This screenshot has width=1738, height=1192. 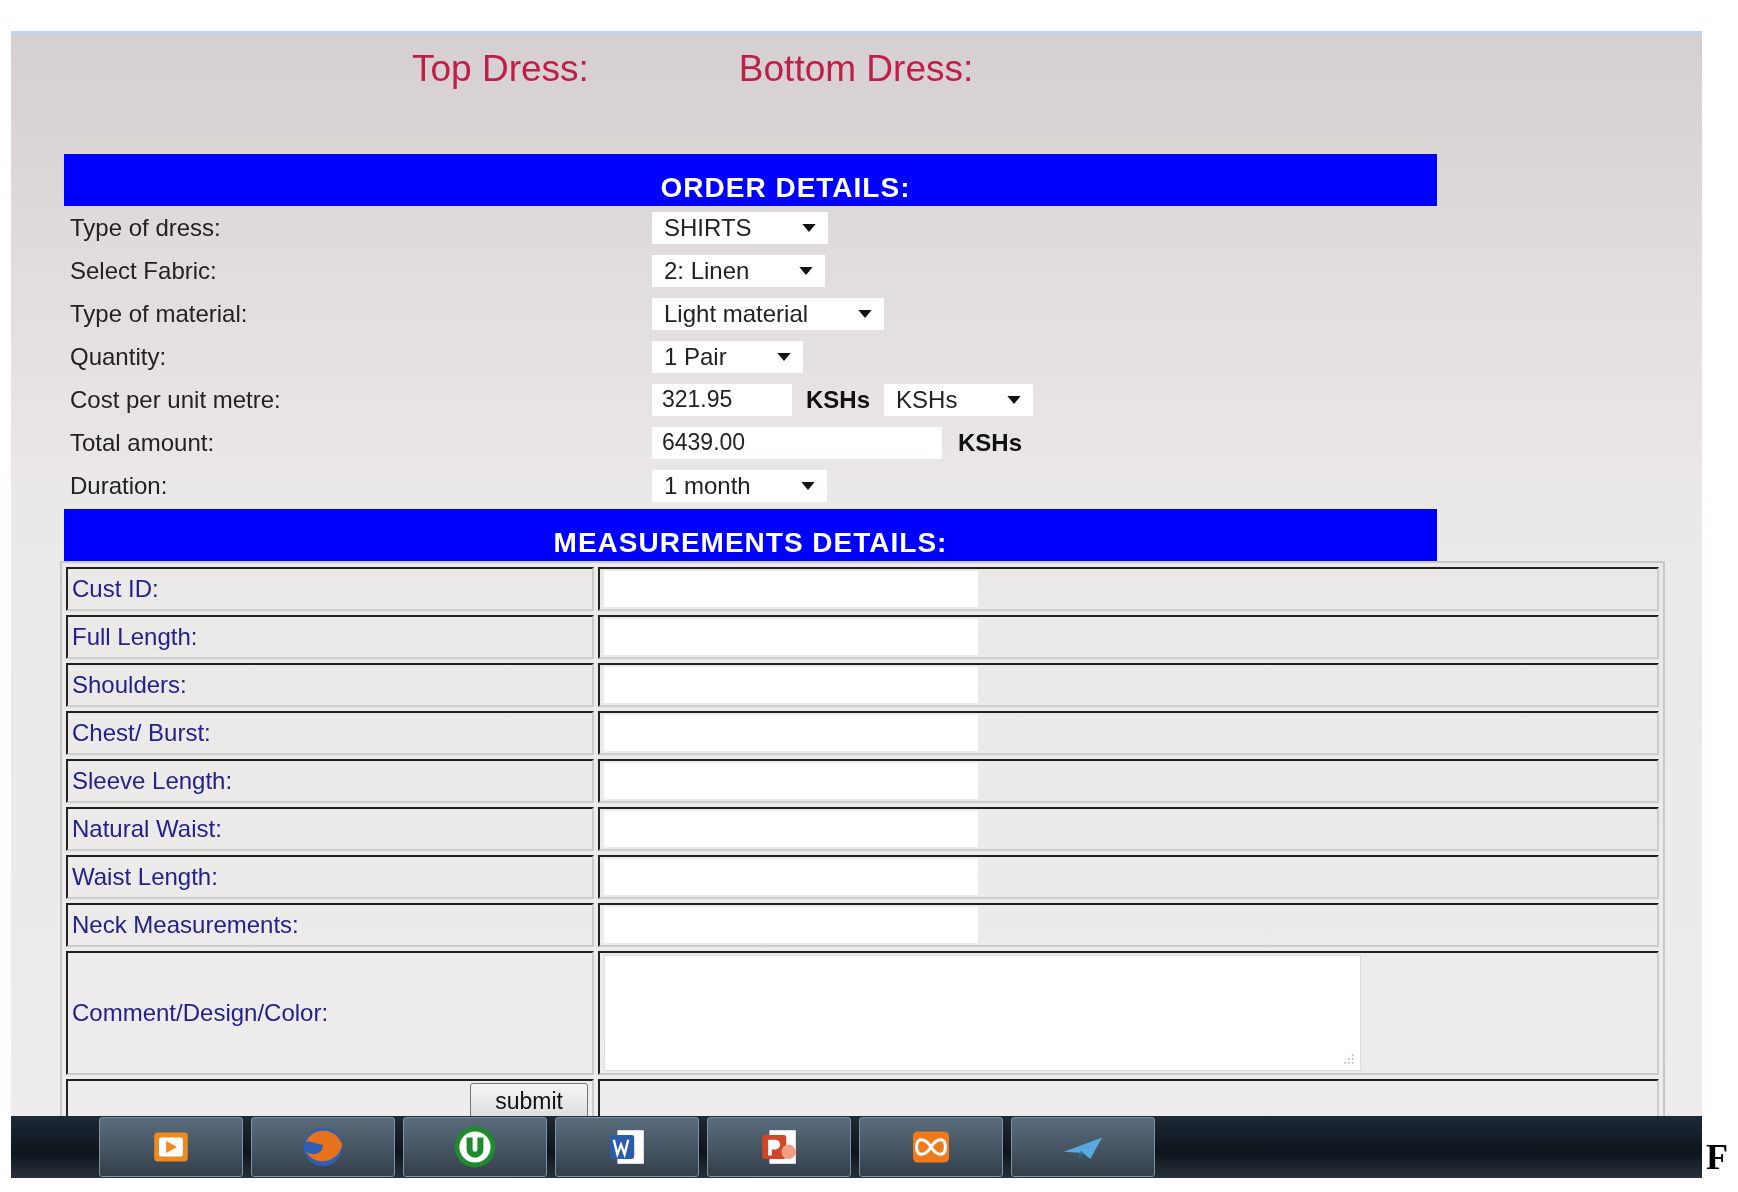 I want to click on table-cell: Comment/Design/Color:, so click(x=330, y=1013).